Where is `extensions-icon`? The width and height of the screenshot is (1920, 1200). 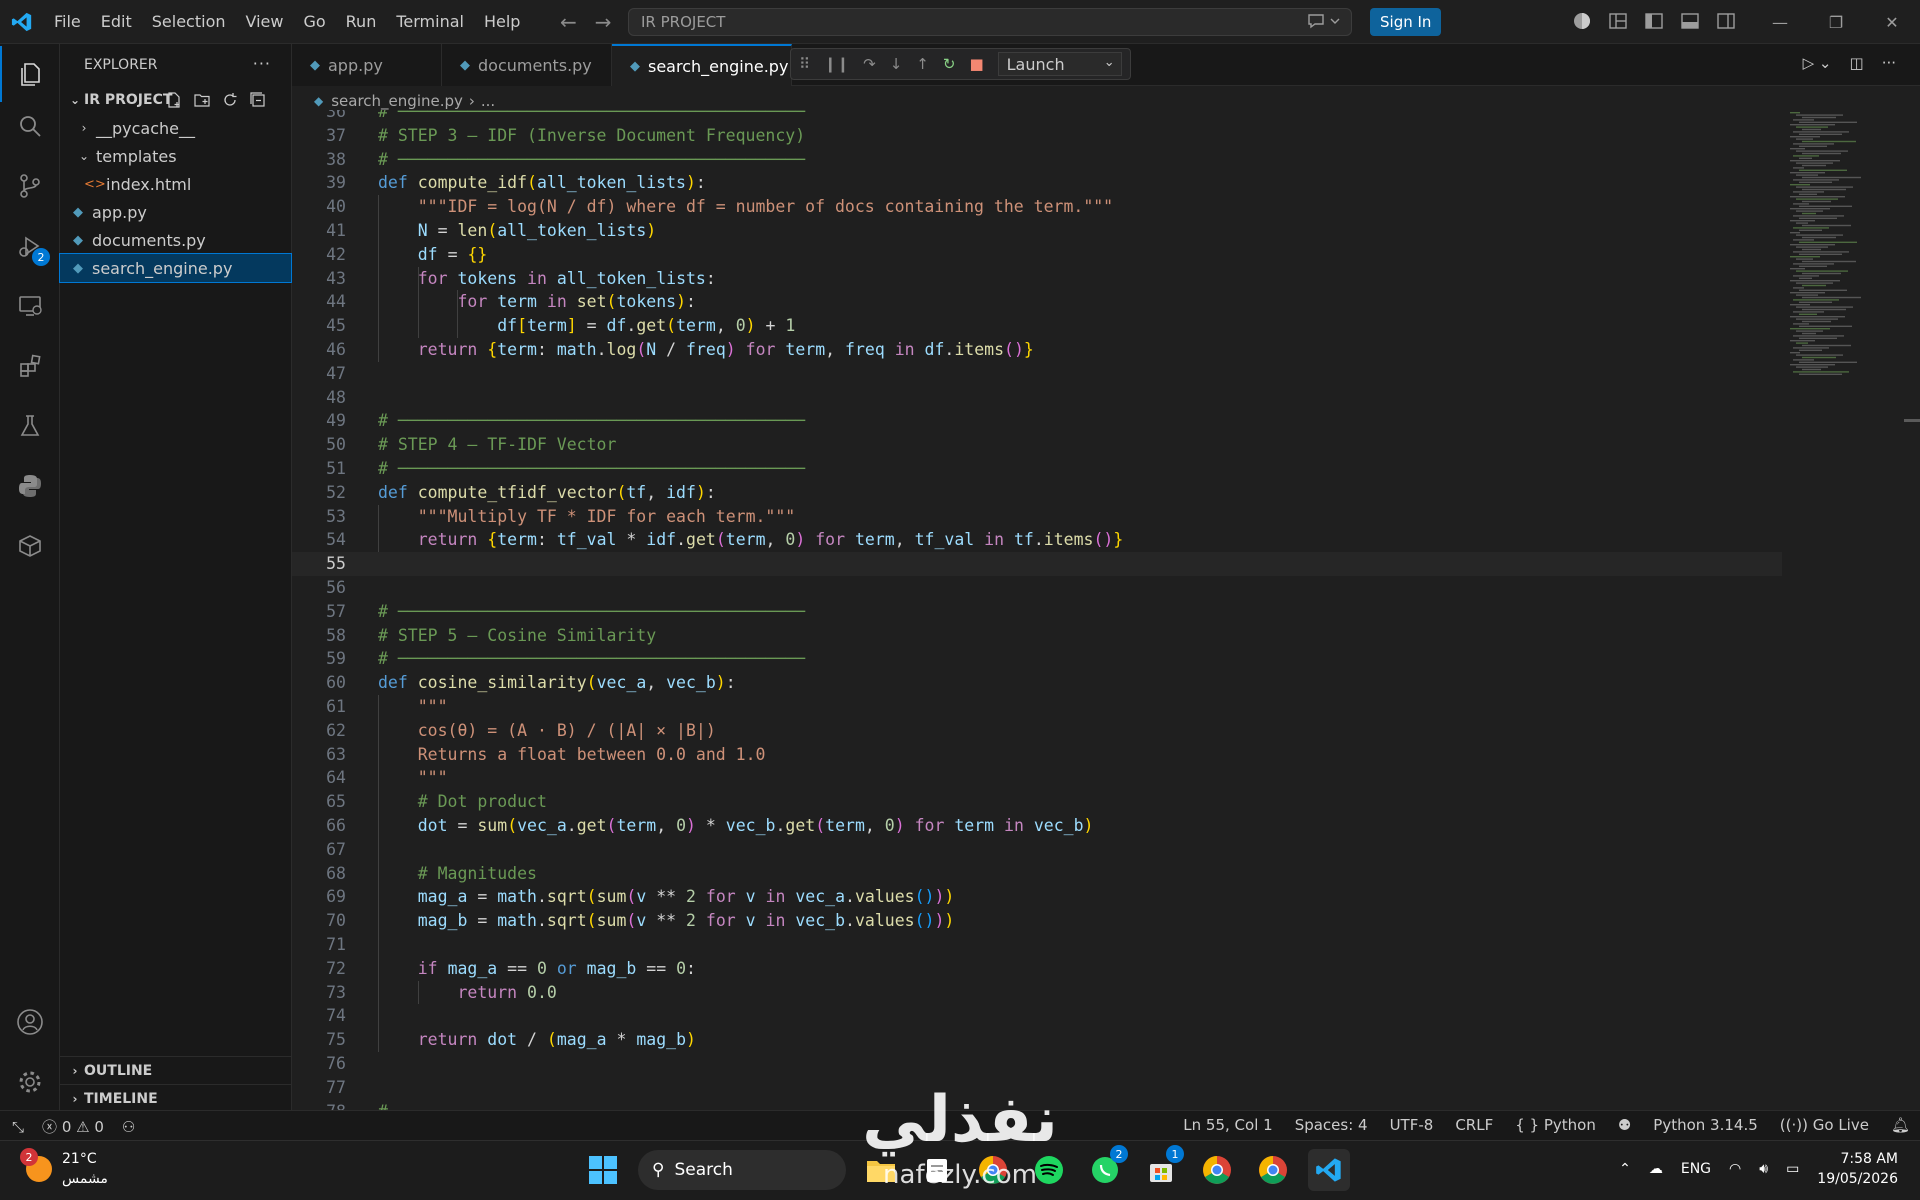
extensions-icon is located at coordinates (30, 366).